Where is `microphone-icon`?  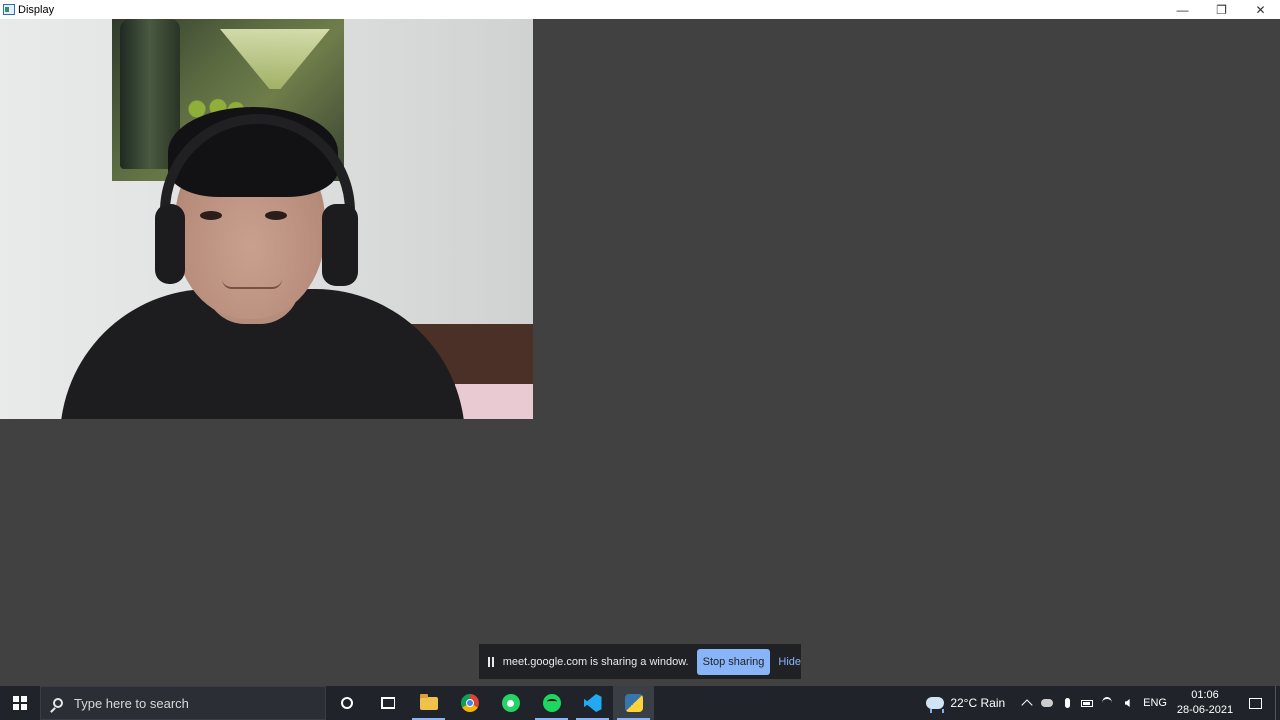 microphone-icon is located at coordinates (1067, 703).